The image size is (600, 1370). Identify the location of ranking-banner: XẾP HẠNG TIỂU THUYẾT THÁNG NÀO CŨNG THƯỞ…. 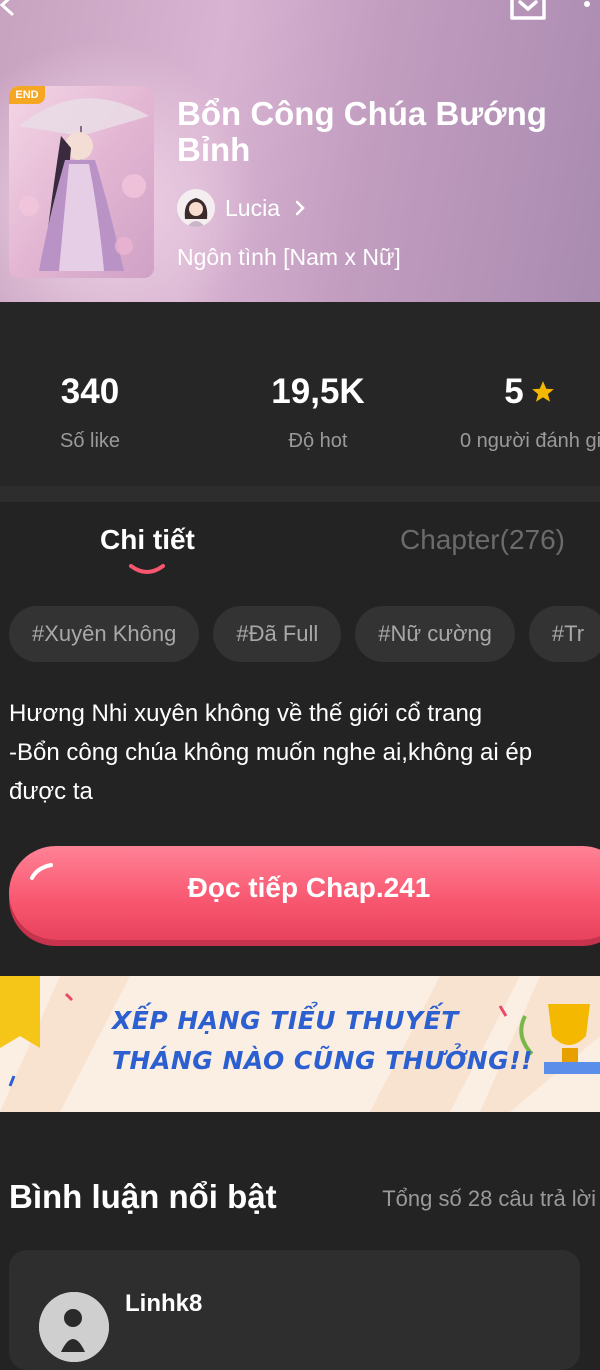
(300, 1044).